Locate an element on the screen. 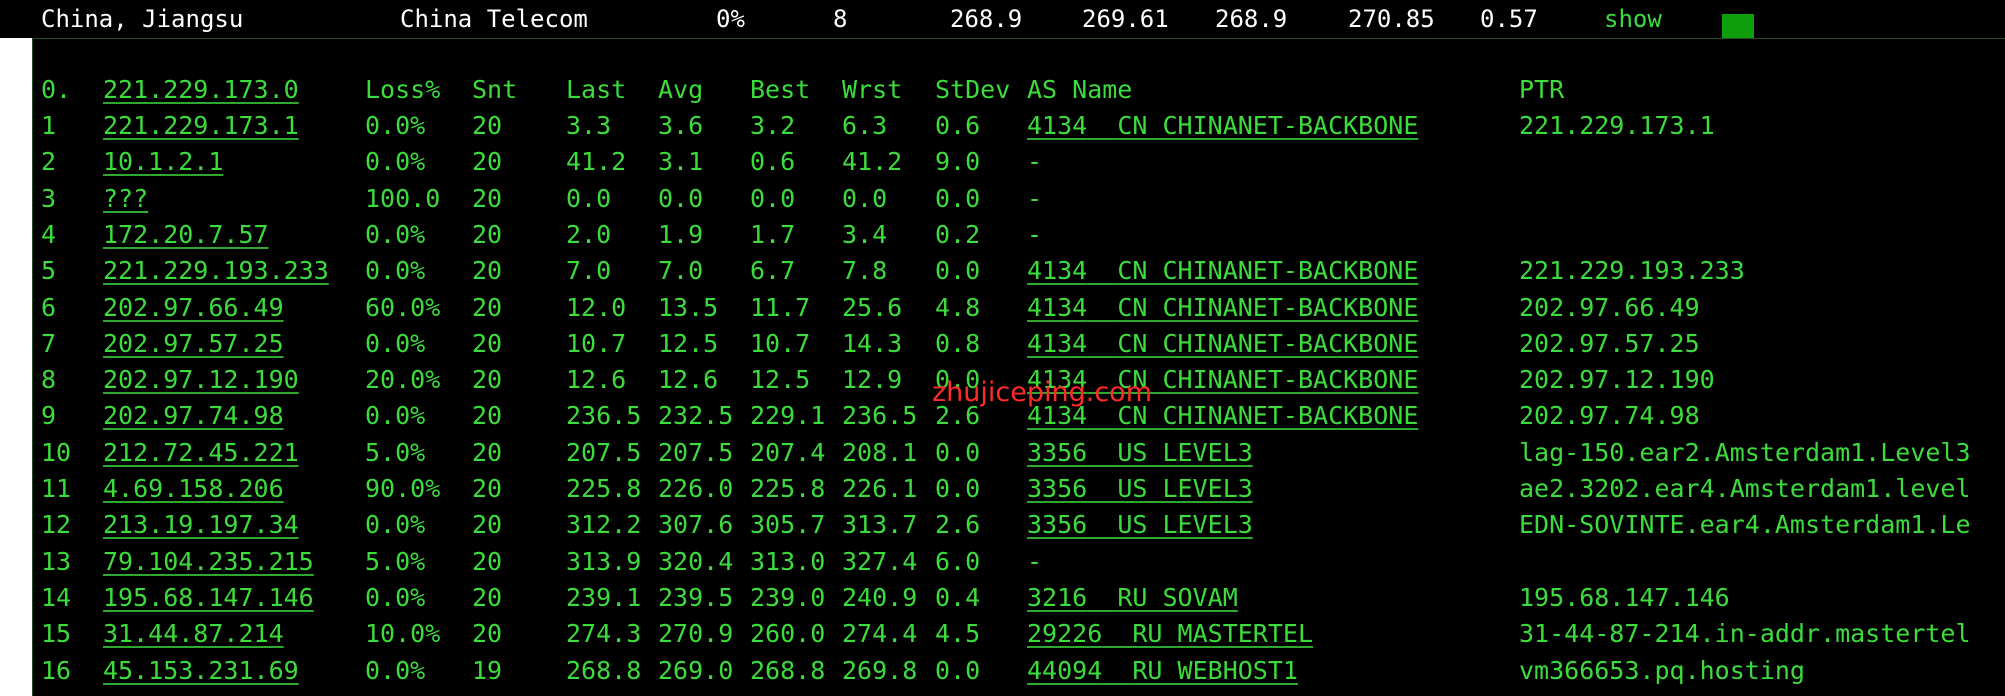 The image size is (2005, 696). header-snt: Snt is located at coordinates (495, 89).